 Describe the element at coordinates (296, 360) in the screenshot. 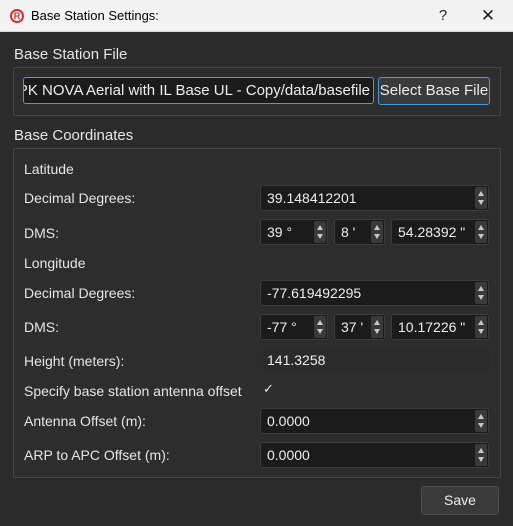

I see `height-value: 141.3258` at that location.